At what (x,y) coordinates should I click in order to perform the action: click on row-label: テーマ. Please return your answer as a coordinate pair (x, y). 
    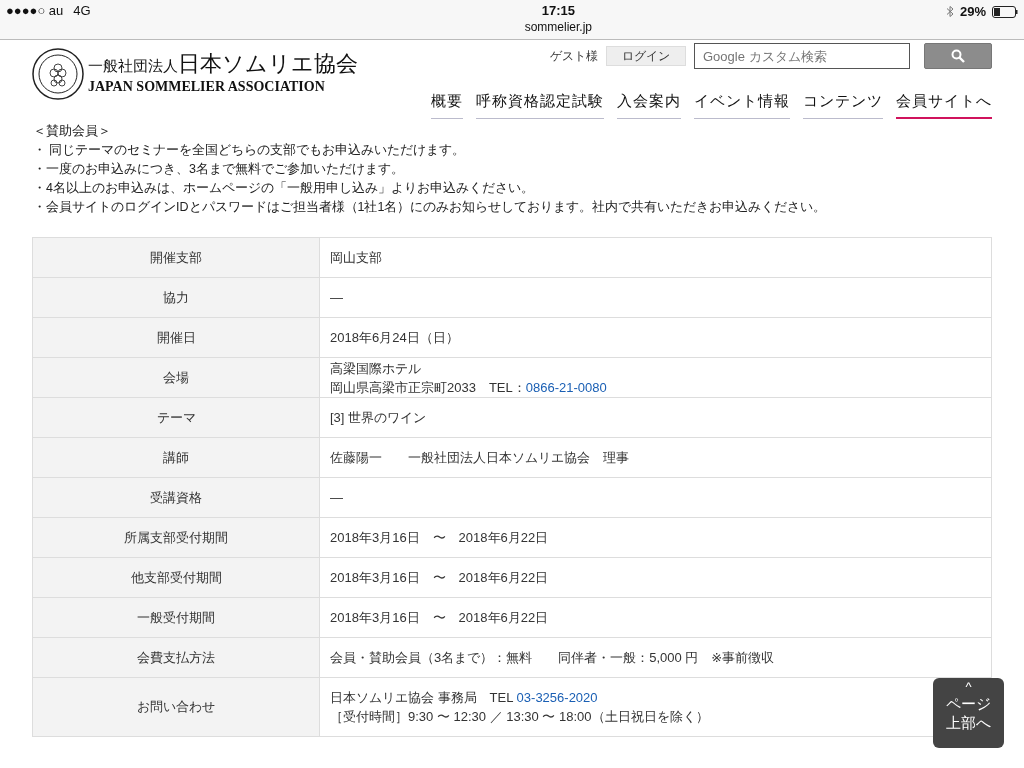
    Looking at the image, I should click on (176, 417).